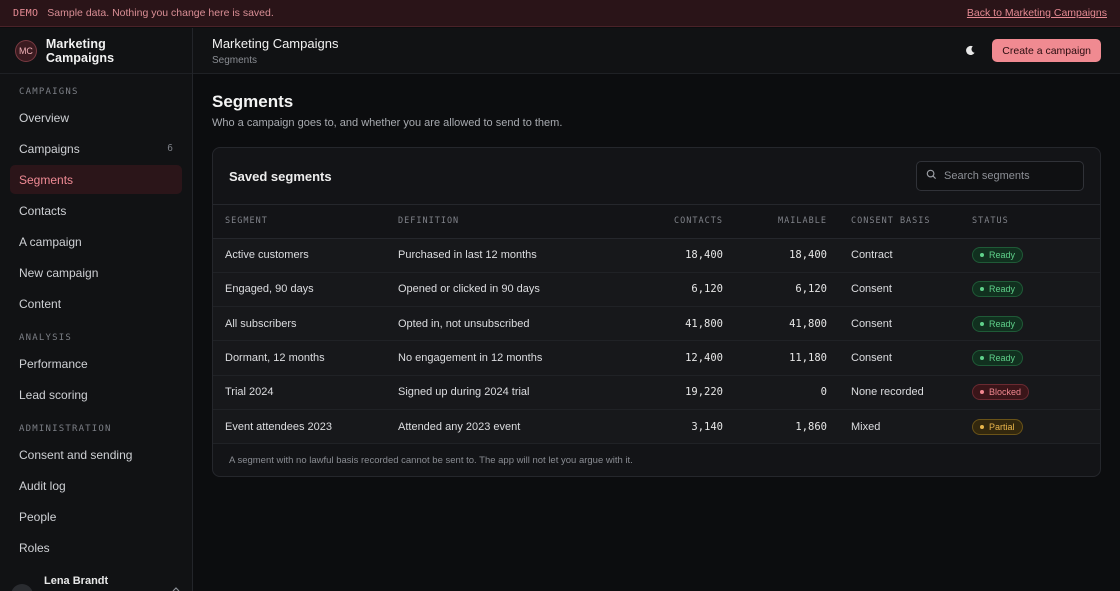 The image size is (1120, 591). Describe the element at coordinates (65, 429) in the screenshot. I see `nav-heading: ADMINISTRATION` at that location.